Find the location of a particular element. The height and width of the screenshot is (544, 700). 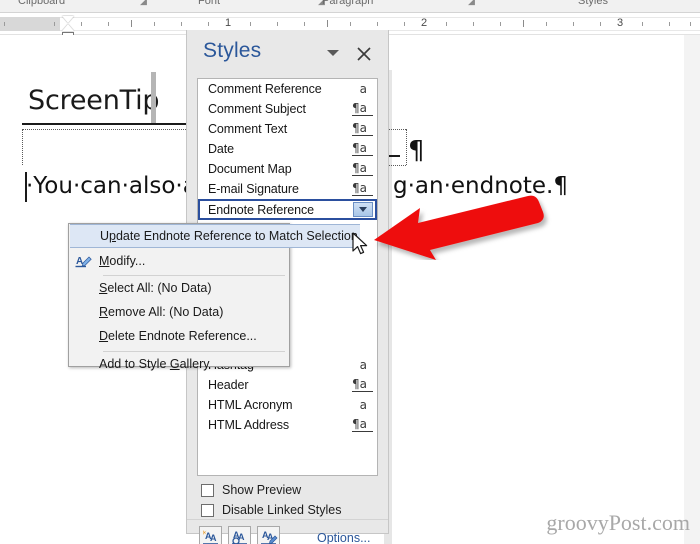

style-list-item: Date ¶a is located at coordinates (287, 149).